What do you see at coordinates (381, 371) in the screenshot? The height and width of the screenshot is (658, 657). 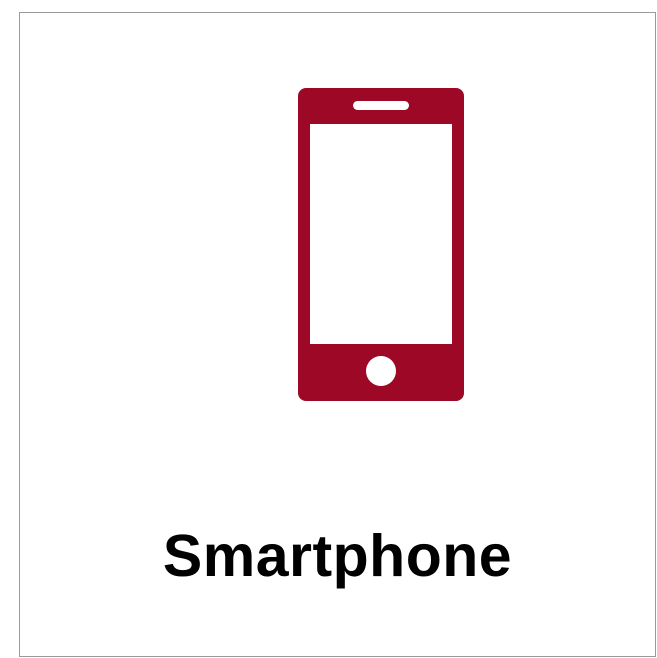 I see `phone-home-button` at bounding box center [381, 371].